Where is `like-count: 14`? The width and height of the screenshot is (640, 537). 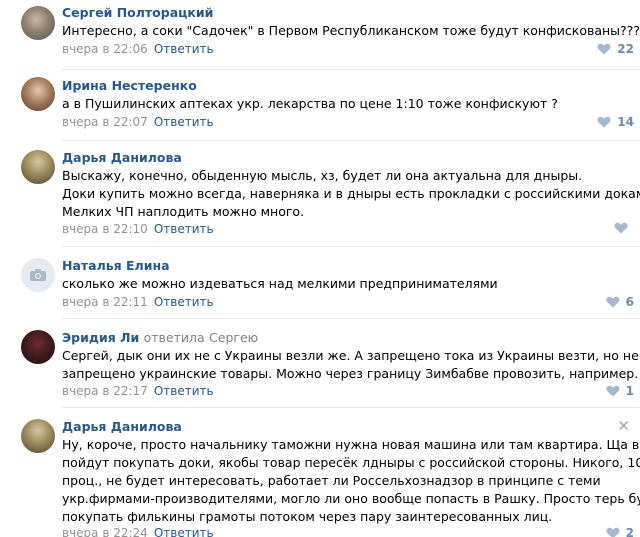 like-count: 14 is located at coordinates (625, 122).